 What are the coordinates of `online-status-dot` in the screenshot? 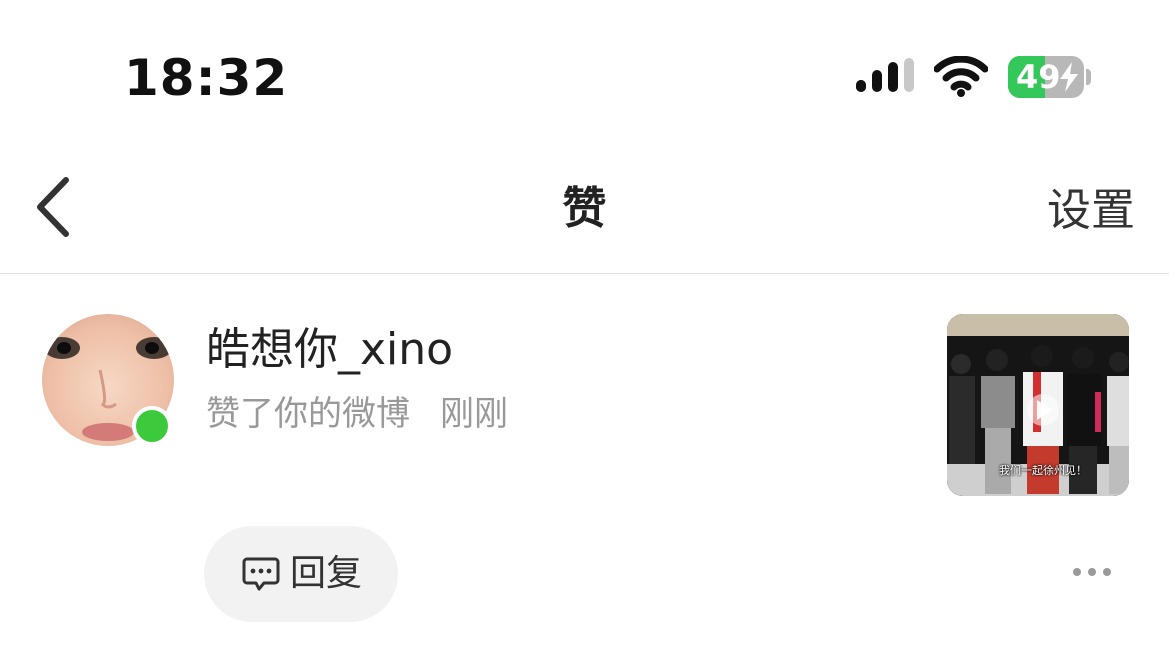 It's located at (152, 426).